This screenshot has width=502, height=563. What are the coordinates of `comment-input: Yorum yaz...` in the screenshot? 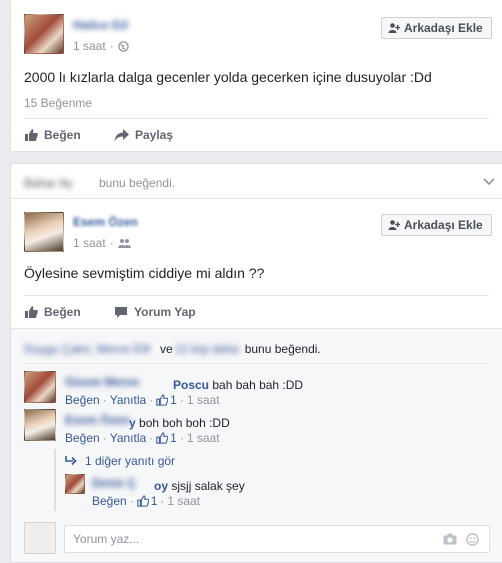 It's located at (277, 539).